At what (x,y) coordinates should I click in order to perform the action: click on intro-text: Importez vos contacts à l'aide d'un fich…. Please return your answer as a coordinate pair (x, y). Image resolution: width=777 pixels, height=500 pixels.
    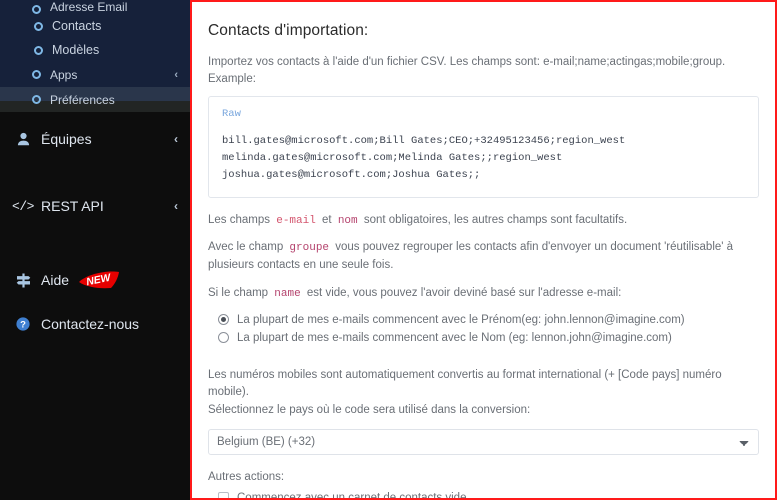
    Looking at the image, I should click on (467, 70).